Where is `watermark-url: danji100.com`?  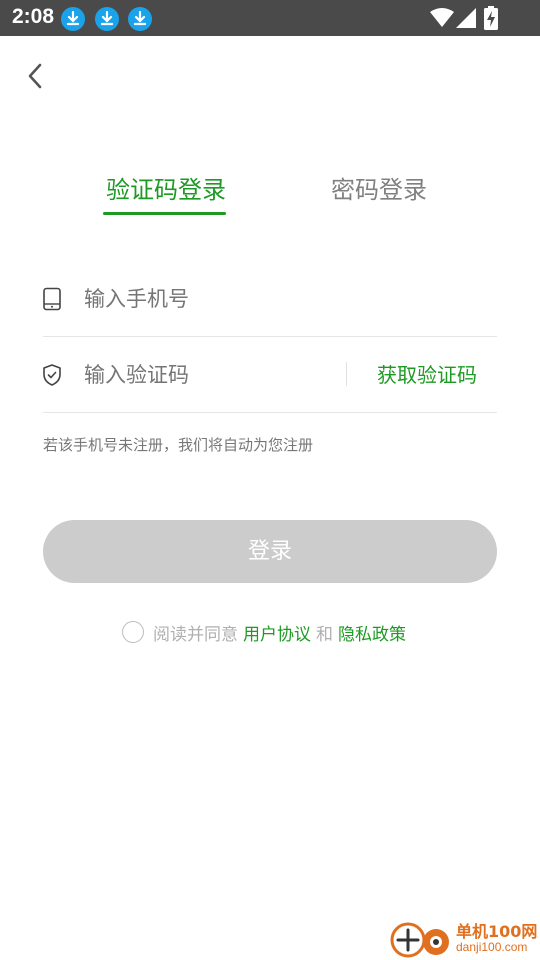 watermark-url: danji100.com is located at coordinates (492, 947).